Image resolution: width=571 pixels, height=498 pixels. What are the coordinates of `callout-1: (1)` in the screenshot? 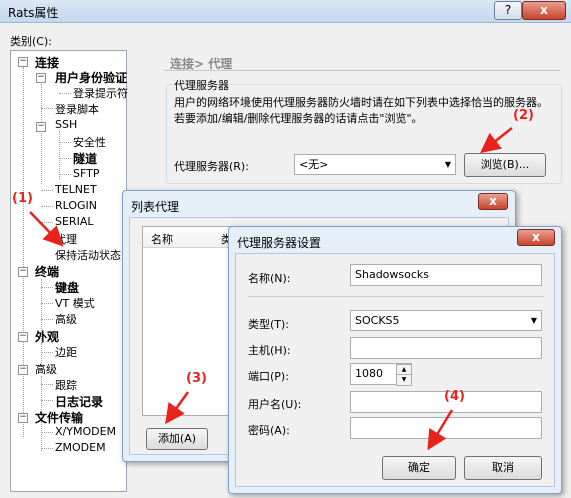 It's located at (22, 198).